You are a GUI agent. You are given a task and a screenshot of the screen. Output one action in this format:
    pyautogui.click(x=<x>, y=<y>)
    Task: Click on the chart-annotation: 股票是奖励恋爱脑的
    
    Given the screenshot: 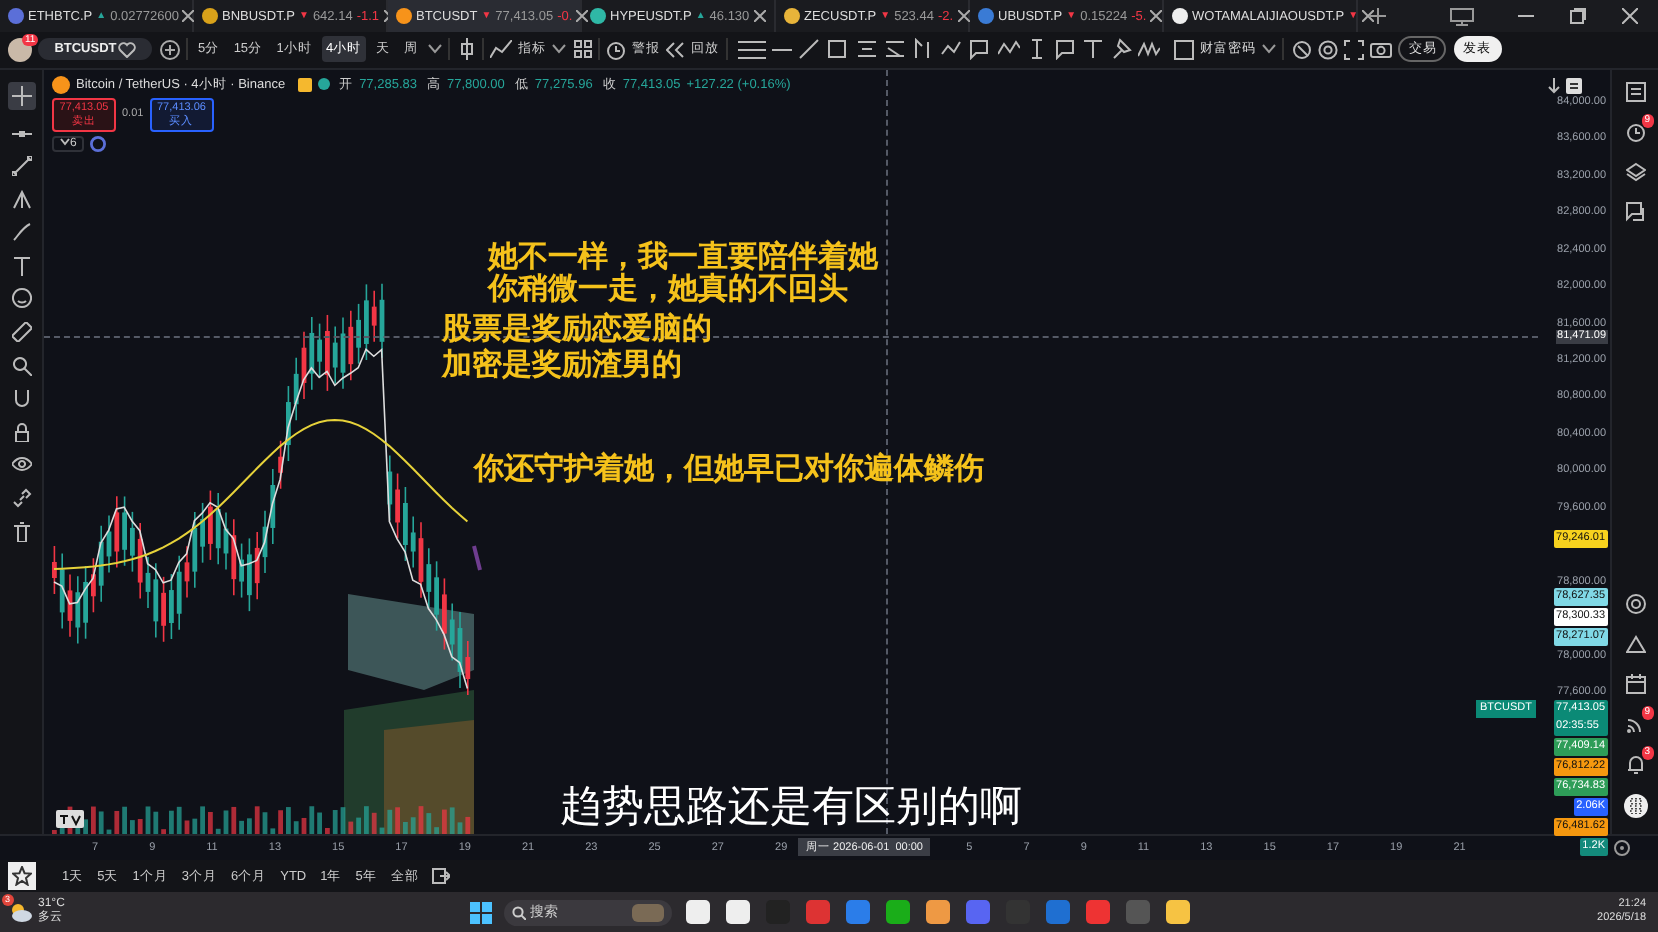 What is the action you would take?
    pyautogui.click(x=577, y=327)
    